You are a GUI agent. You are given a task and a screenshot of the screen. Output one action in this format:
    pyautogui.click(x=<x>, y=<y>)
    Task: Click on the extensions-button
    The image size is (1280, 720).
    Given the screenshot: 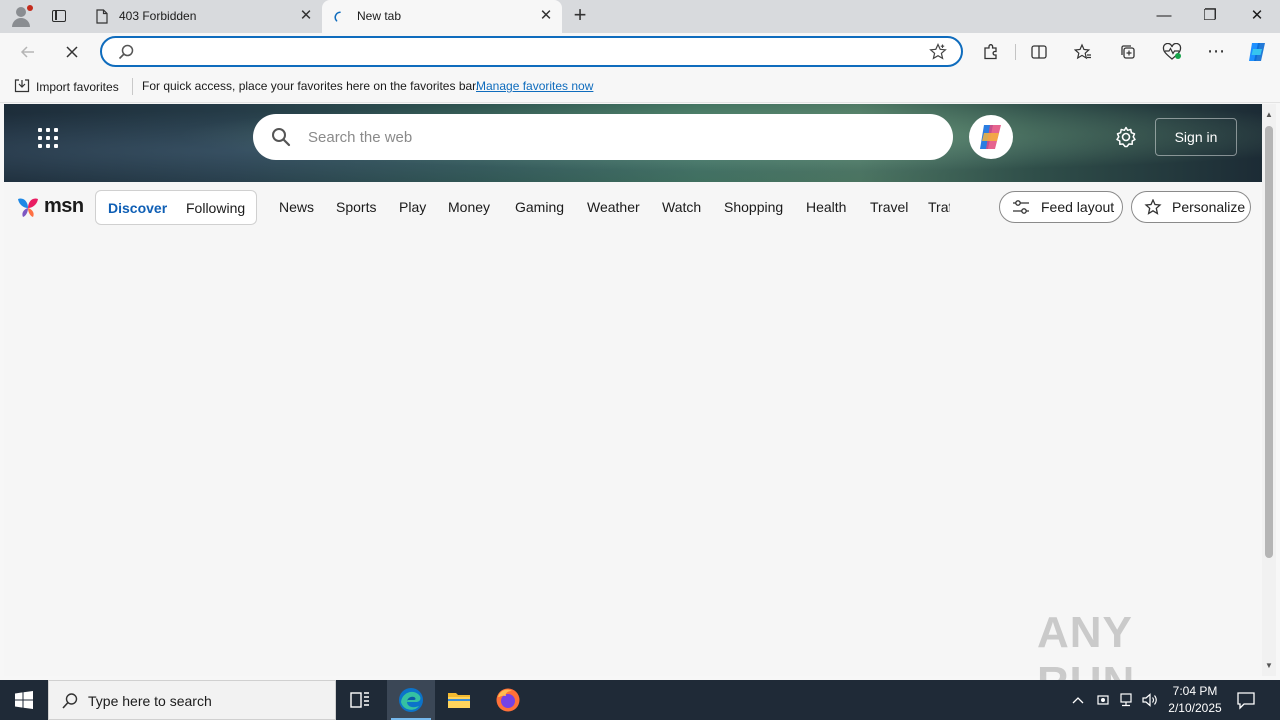 What is the action you would take?
    pyautogui.click(x=991, y=52)
    